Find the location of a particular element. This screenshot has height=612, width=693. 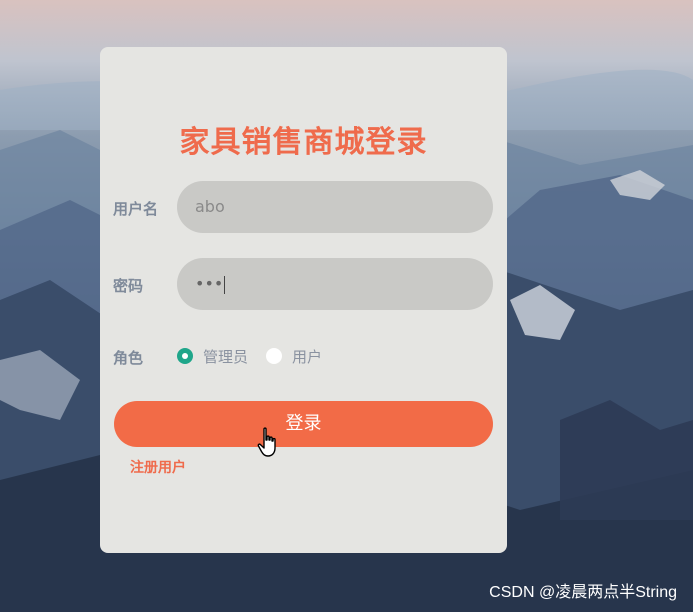

register-link: 注册用户 is located at coordinates (158, 467).